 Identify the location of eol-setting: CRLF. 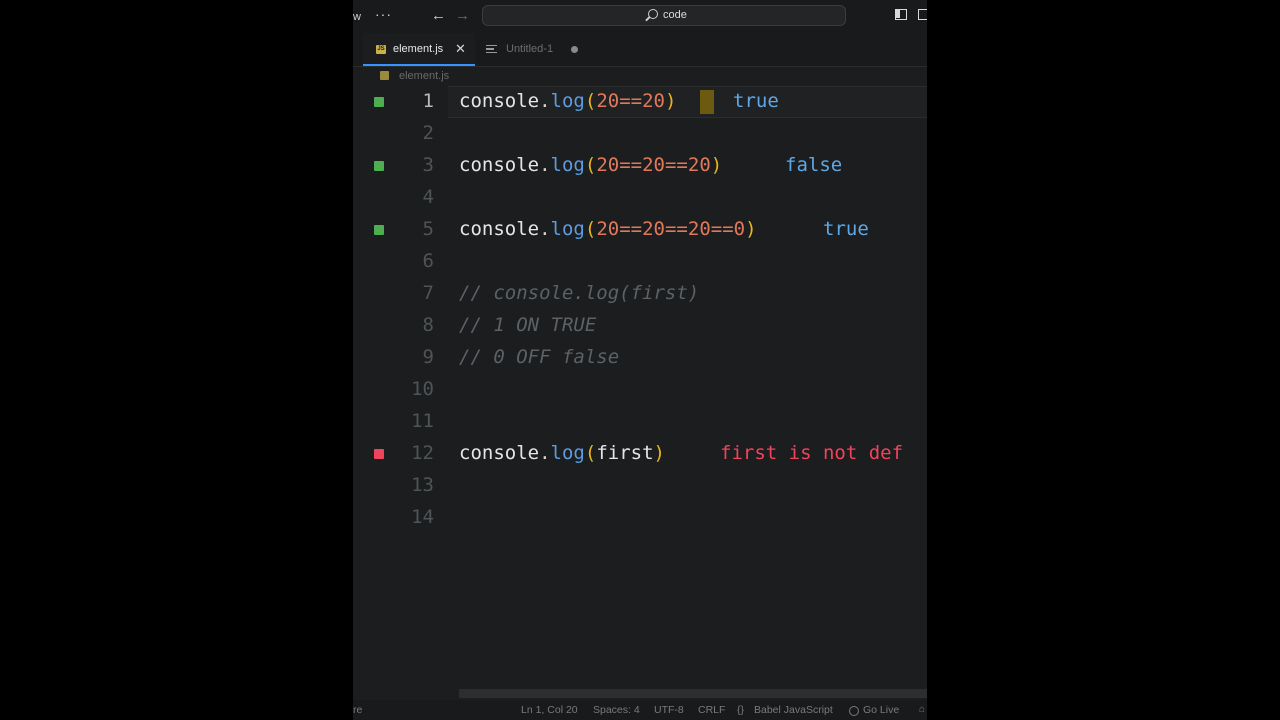
(711, 710).